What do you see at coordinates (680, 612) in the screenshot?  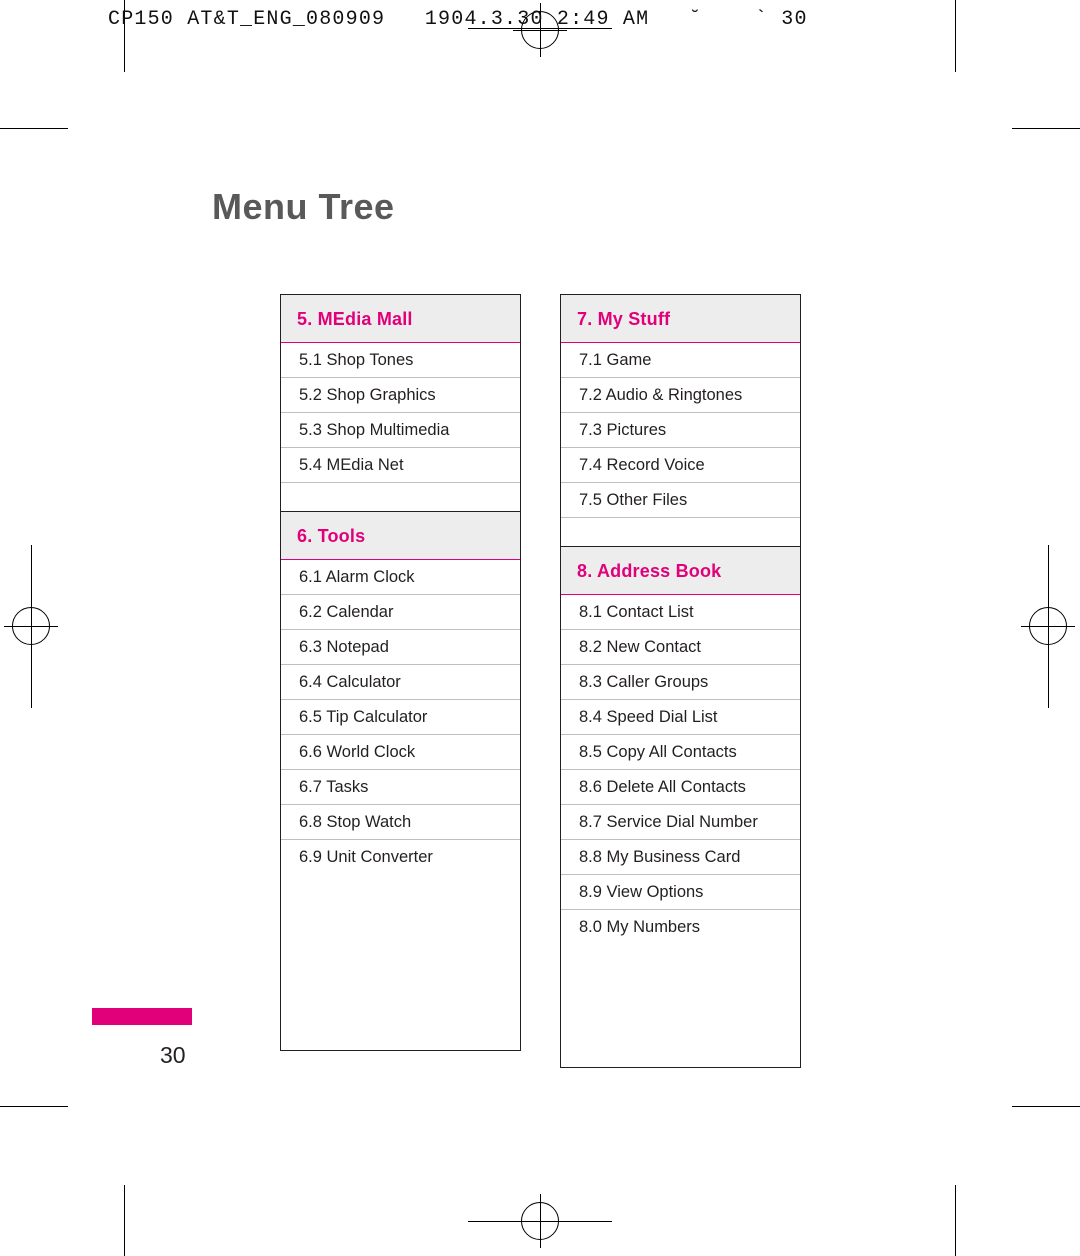 I see `menu-item: 8.1 Contact List` at bounding box center [680, 612].